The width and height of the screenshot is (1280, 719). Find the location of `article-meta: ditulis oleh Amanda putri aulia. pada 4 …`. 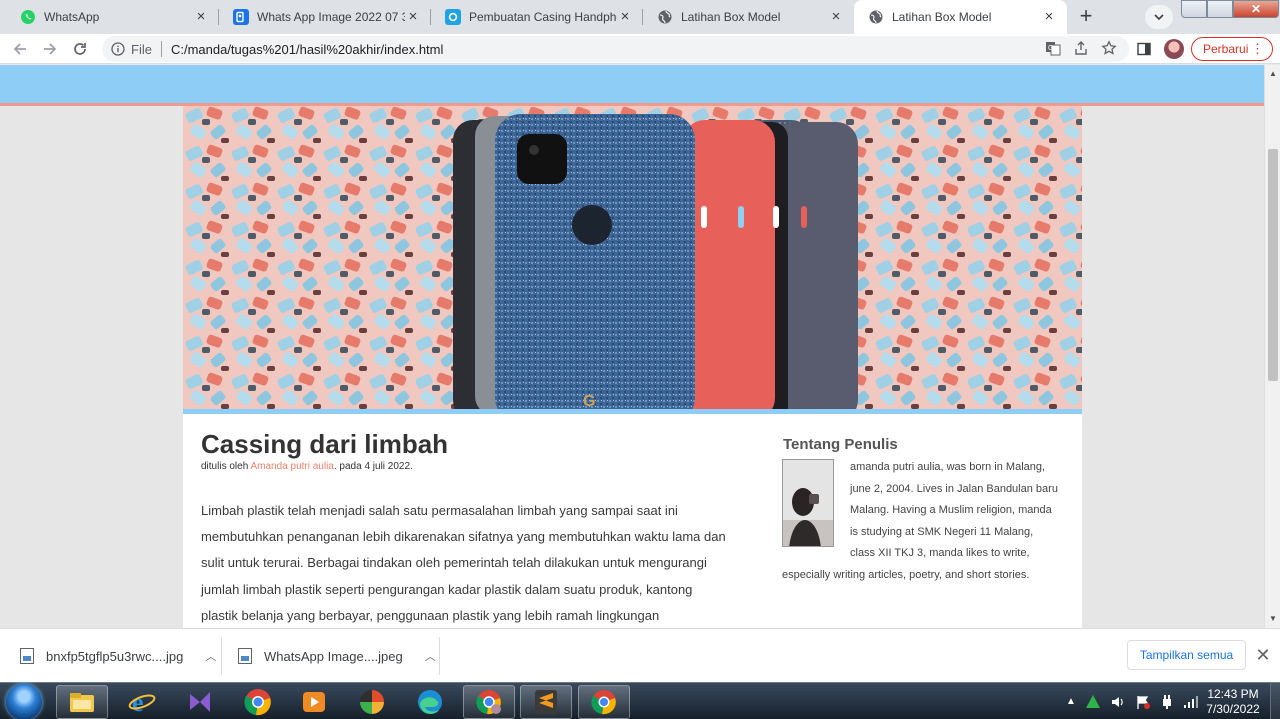

article-meta: ditulis oleh Amanda putri aulia. pada 4 … is located at coordinates (307, 466).